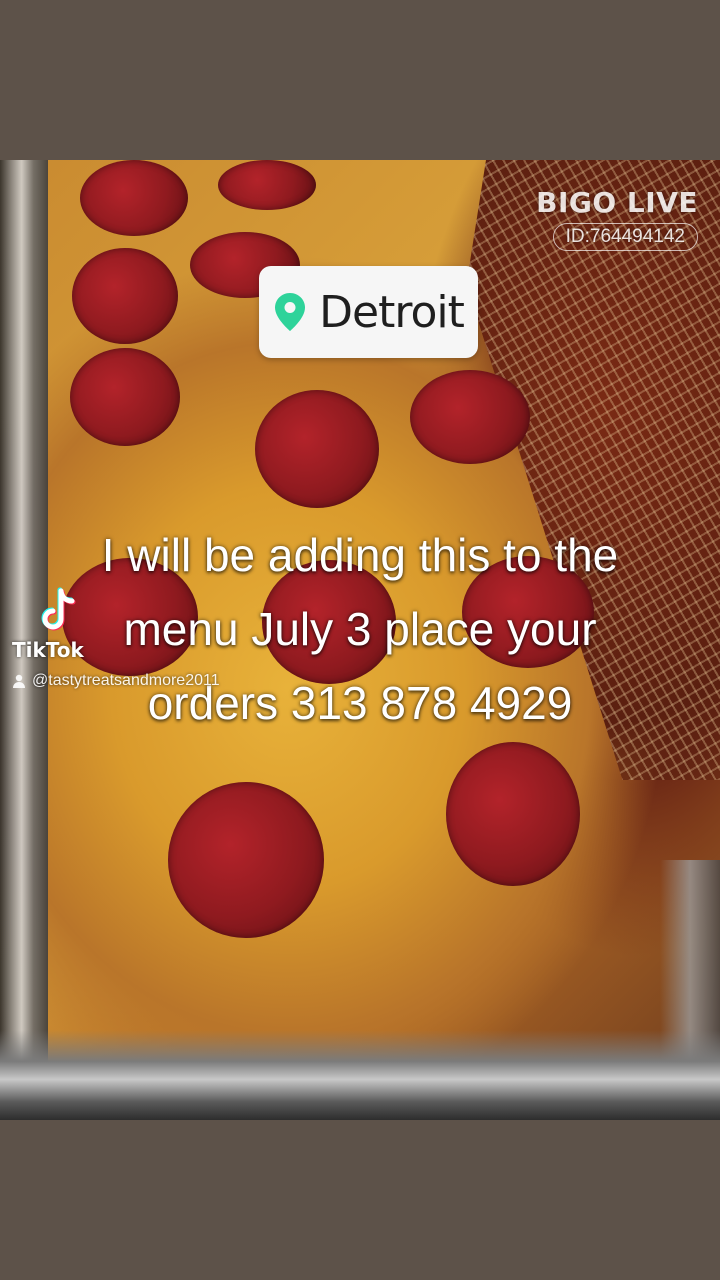 Image resolution: width=720 pixels, height=1280 pixels. I want to click on username-text: @tastytreatsandmore2011, so click(126, 680).